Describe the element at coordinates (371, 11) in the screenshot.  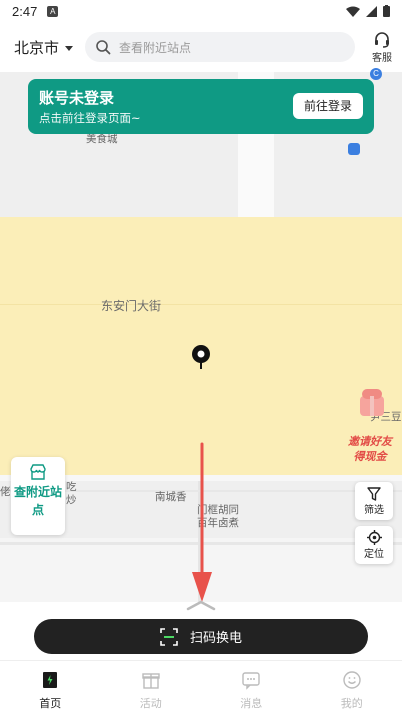
I see `signal-icon` at that location.